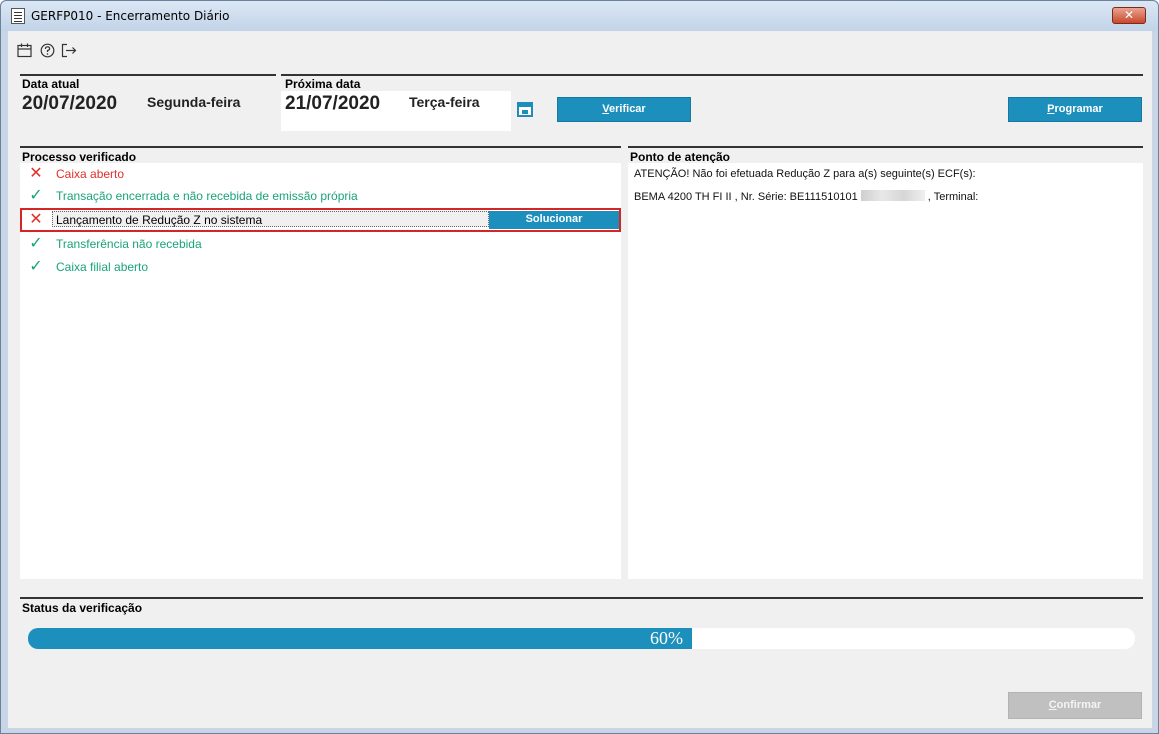 The width and height of the screenshot is (1159, 734). Describe the element at coordinates (323, 84) in the screenshot. I see `next-date-label: Próxima data` at that location.